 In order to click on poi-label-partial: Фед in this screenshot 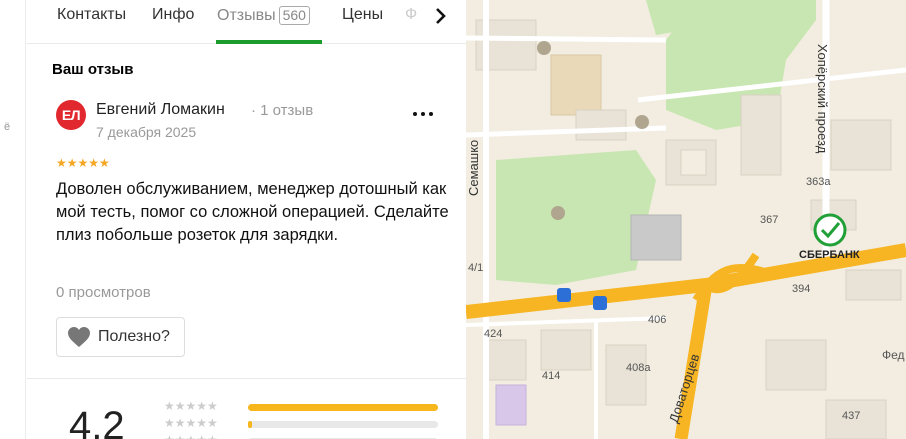, I will do `click(893, 355)`.